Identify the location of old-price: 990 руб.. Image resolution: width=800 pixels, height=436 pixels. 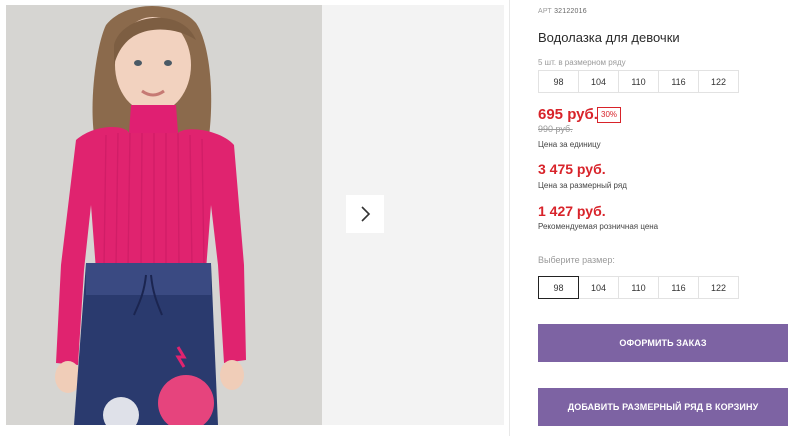
(555, 129).